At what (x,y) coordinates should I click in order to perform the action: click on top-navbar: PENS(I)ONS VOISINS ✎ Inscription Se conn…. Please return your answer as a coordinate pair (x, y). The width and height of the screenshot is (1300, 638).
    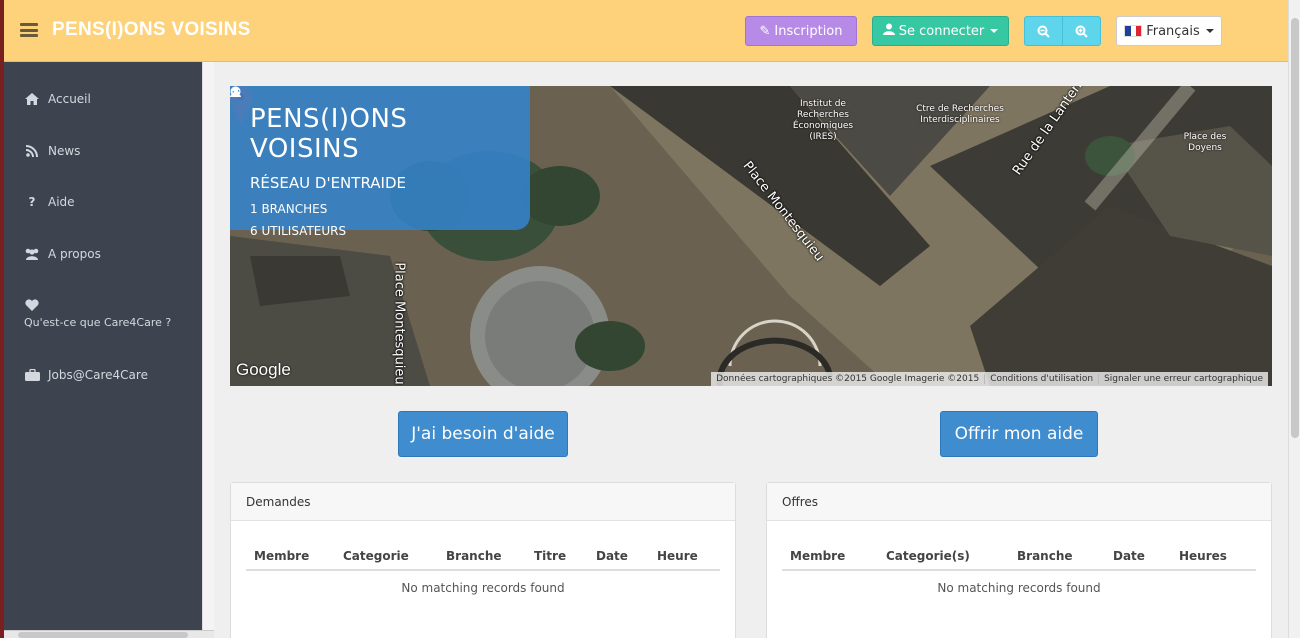
    Looking at the image, I should click on (646, 31).